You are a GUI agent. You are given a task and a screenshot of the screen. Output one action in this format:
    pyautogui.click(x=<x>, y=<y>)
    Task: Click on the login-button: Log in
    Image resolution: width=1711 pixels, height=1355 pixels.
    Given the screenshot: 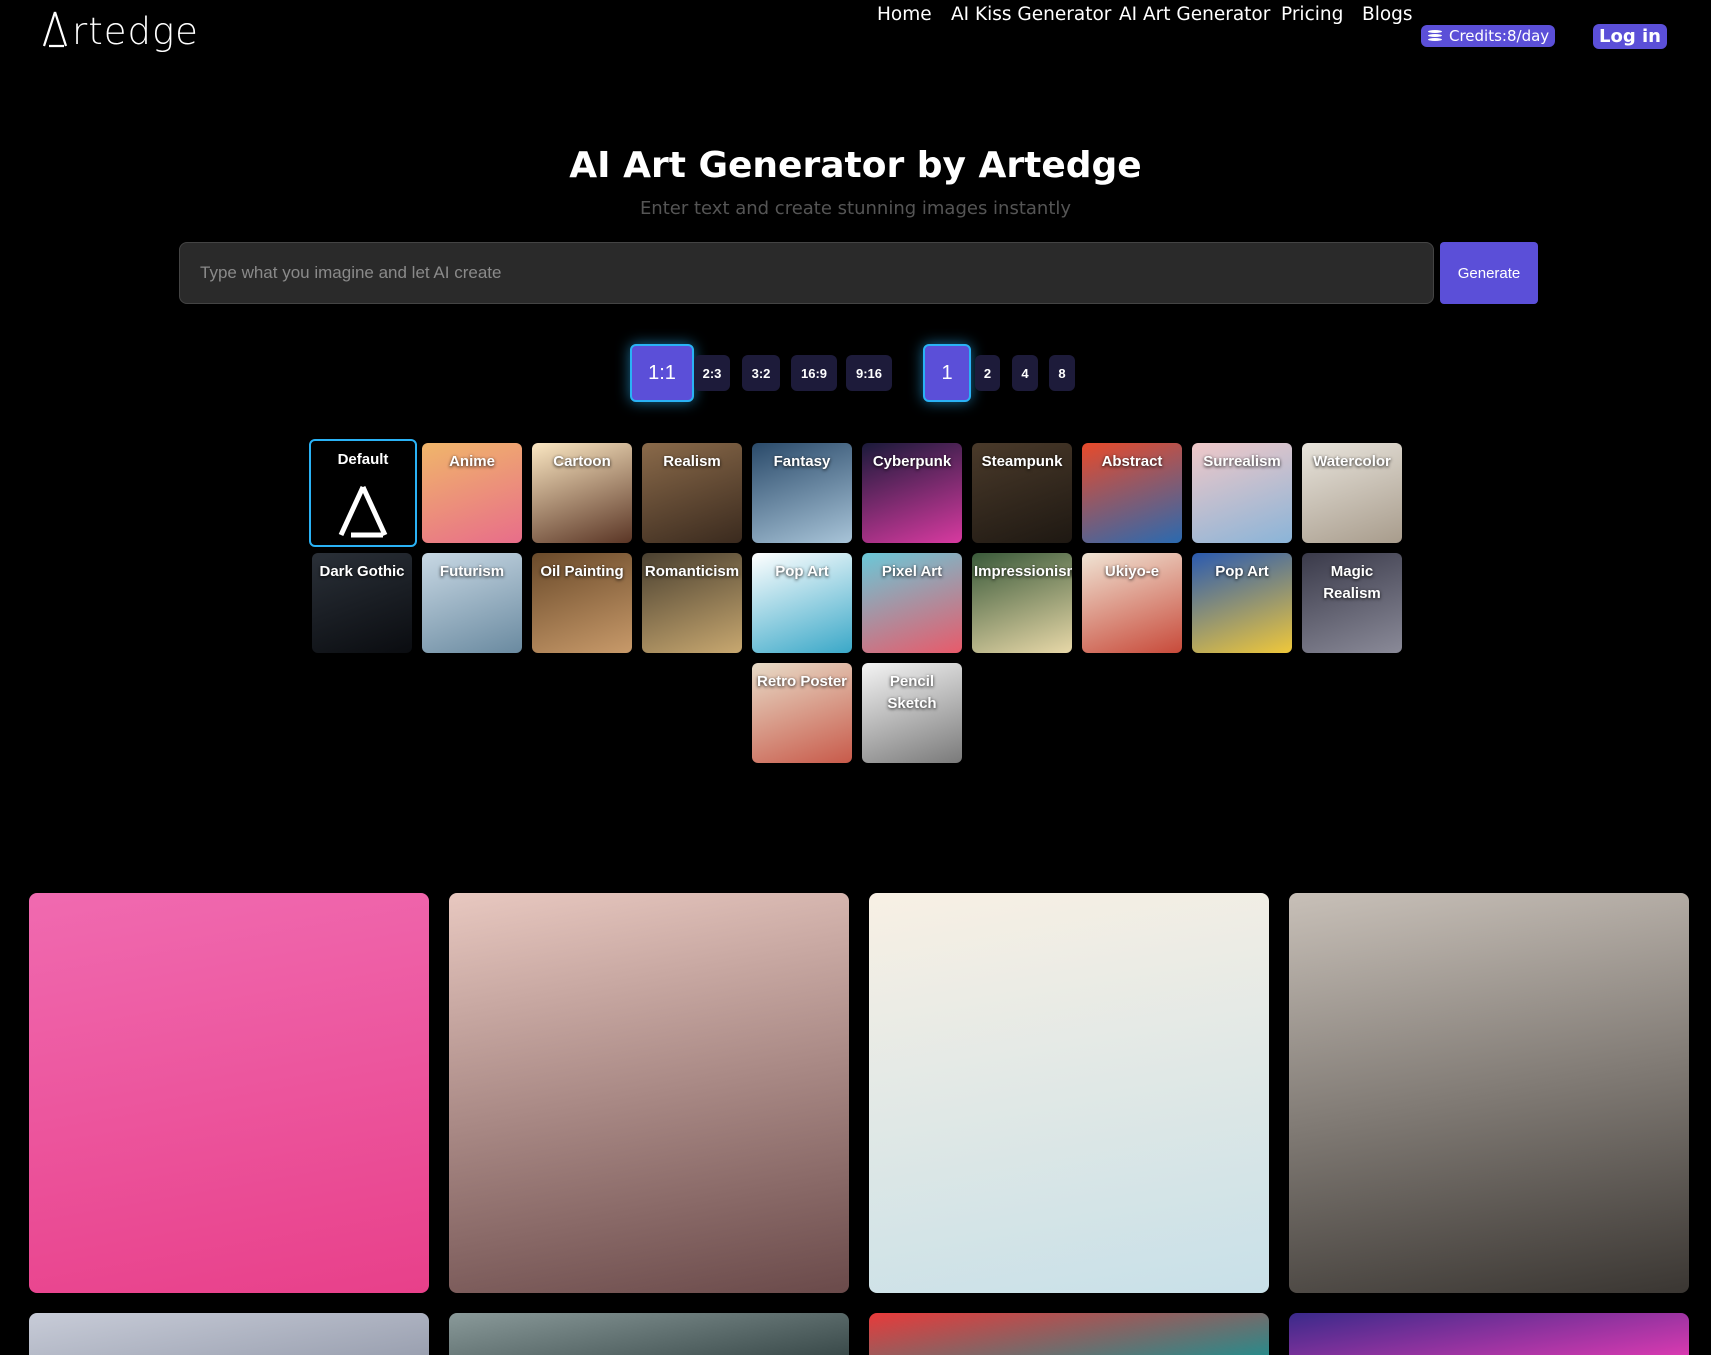 What is the action you would take?
    pyautogui.click(x=1630, y=36)
    